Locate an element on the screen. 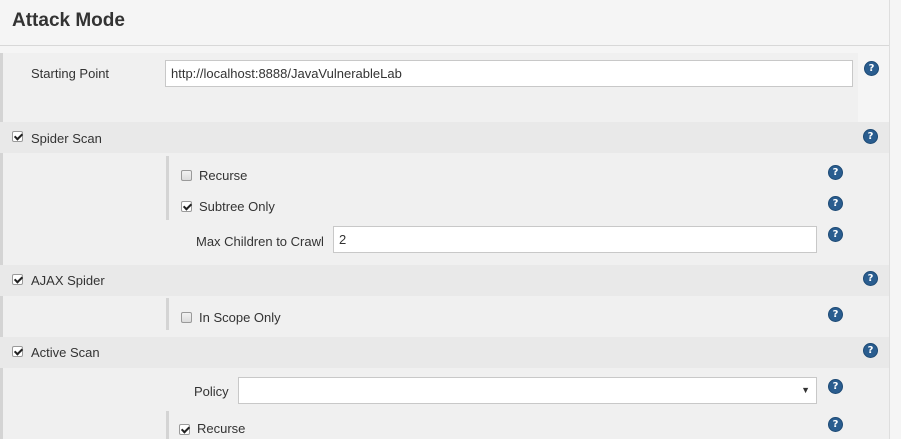 Image resolution: width=901 pixels, height=439 pixels. policy-select: ▼ is located at coordinates (527, 390).